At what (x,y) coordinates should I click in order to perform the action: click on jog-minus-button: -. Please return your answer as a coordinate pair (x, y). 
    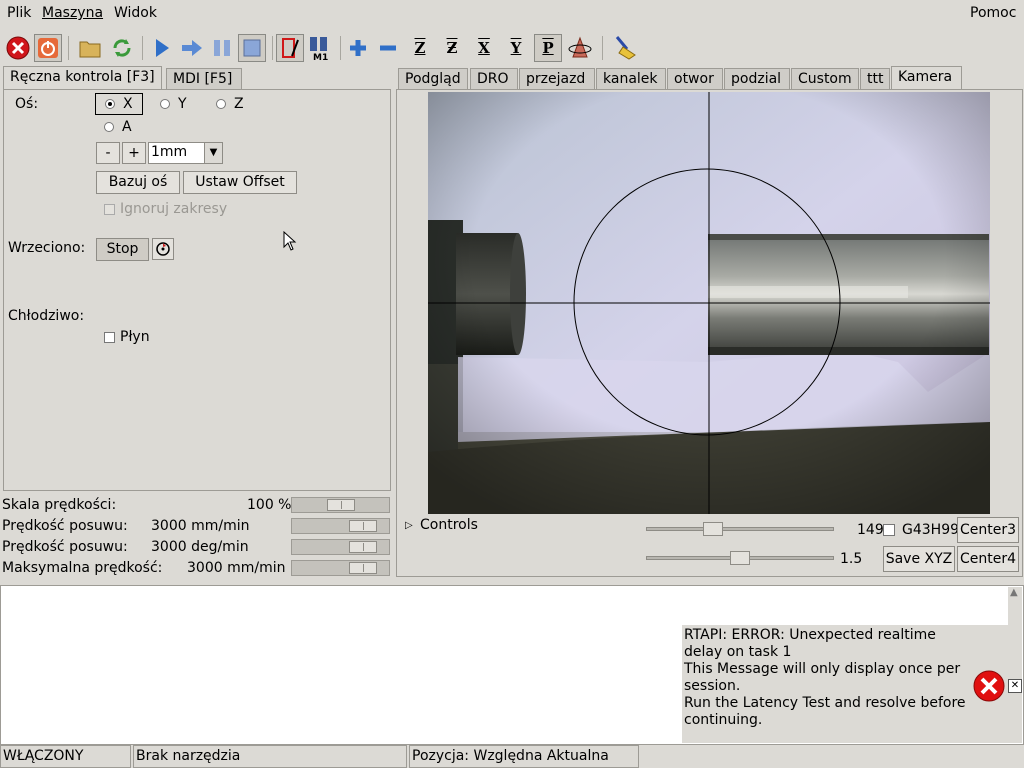
    Looking at the image, I should click on (108, 153).